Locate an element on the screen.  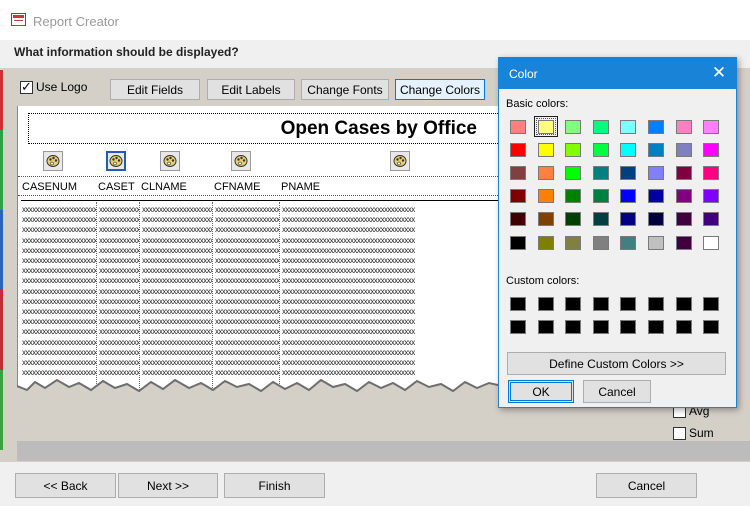
finish-button: Finish is located at coordinates (274, 485).